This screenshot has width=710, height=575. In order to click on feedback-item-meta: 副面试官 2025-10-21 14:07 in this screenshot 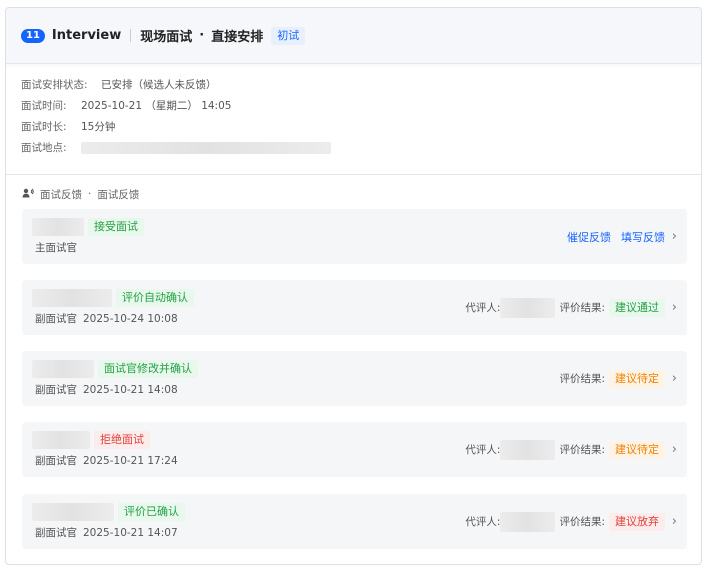, I will do `click(106, 532)`.